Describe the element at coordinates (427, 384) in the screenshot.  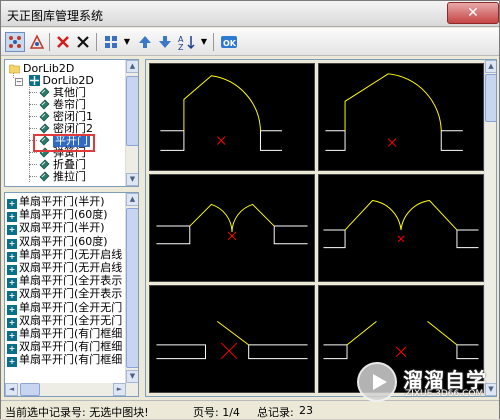
I see `watermark: 溜溜自学 ZIXUE.3D66.COM` at that location.